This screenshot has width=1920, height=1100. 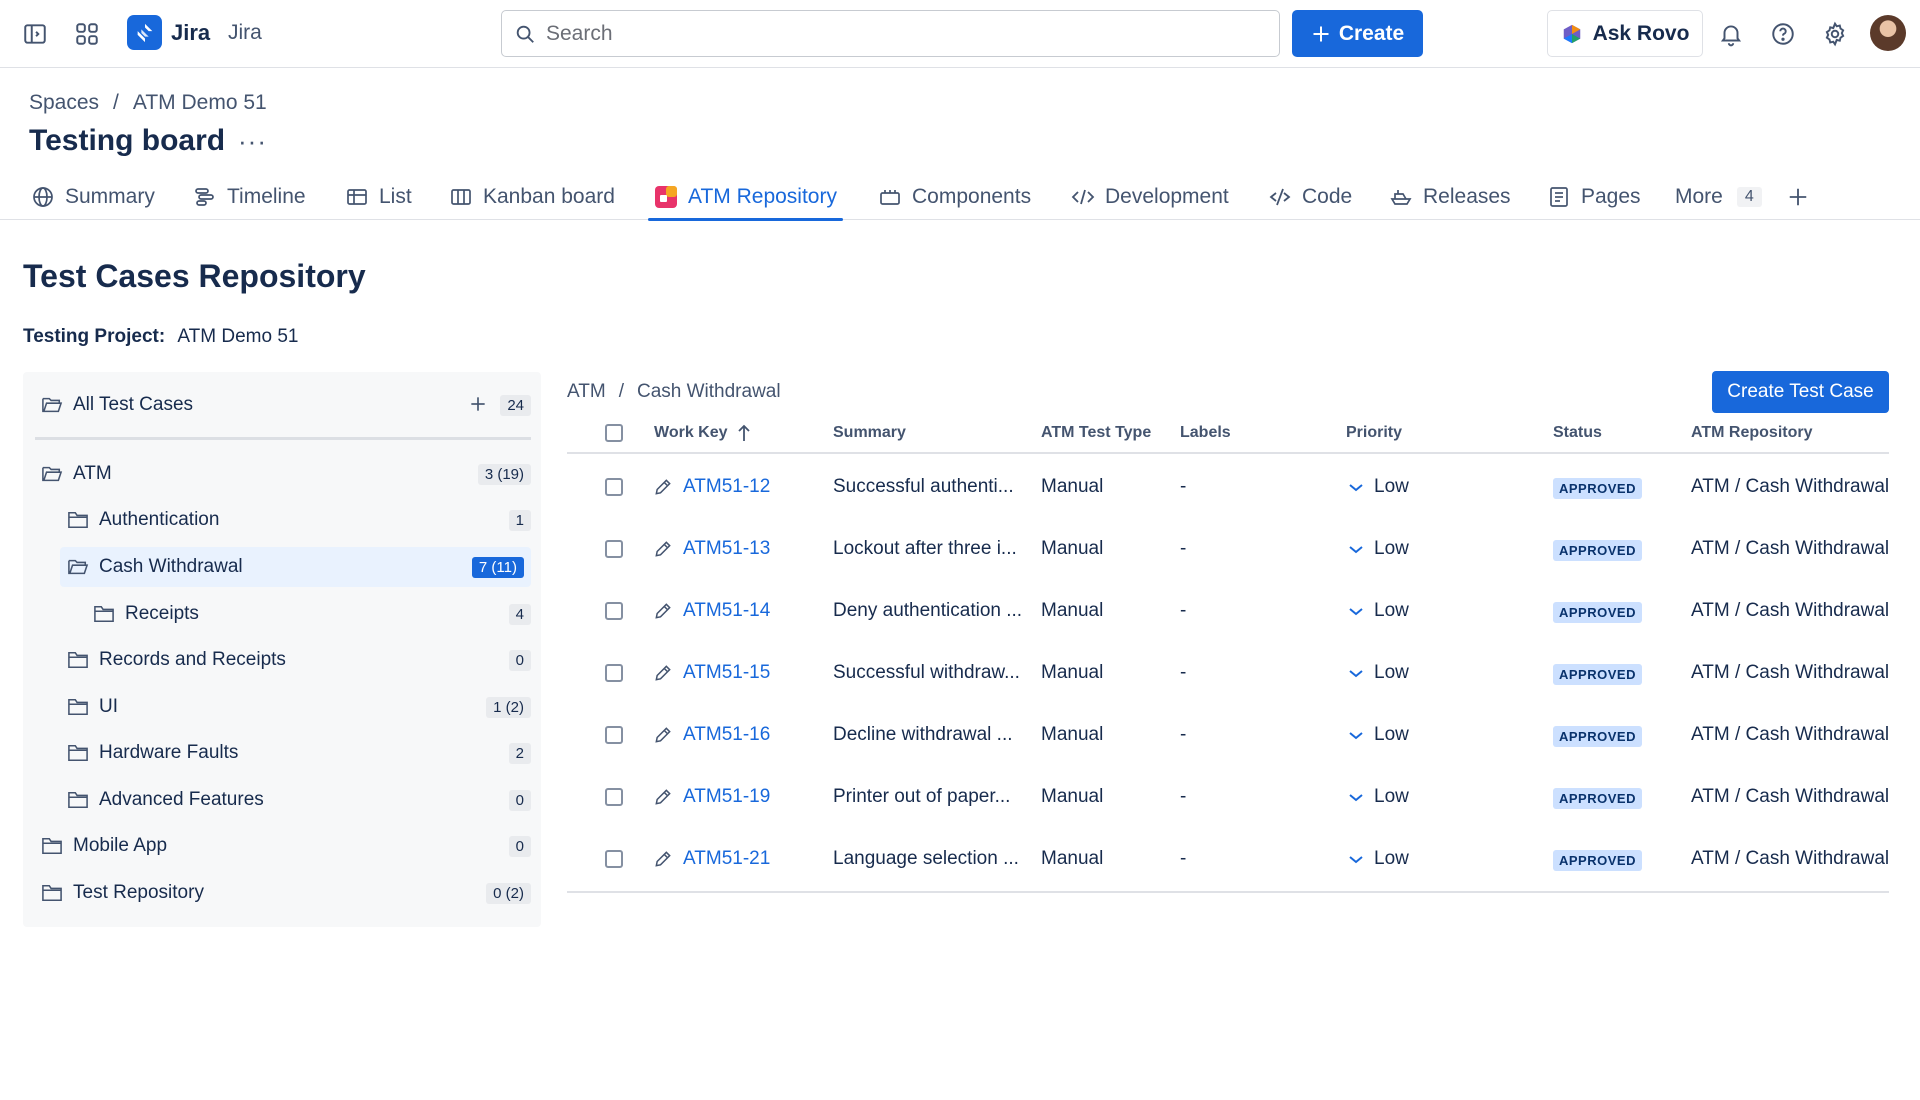 I want to click on add-tab-plus-icon, so click(x=1798, y=197).